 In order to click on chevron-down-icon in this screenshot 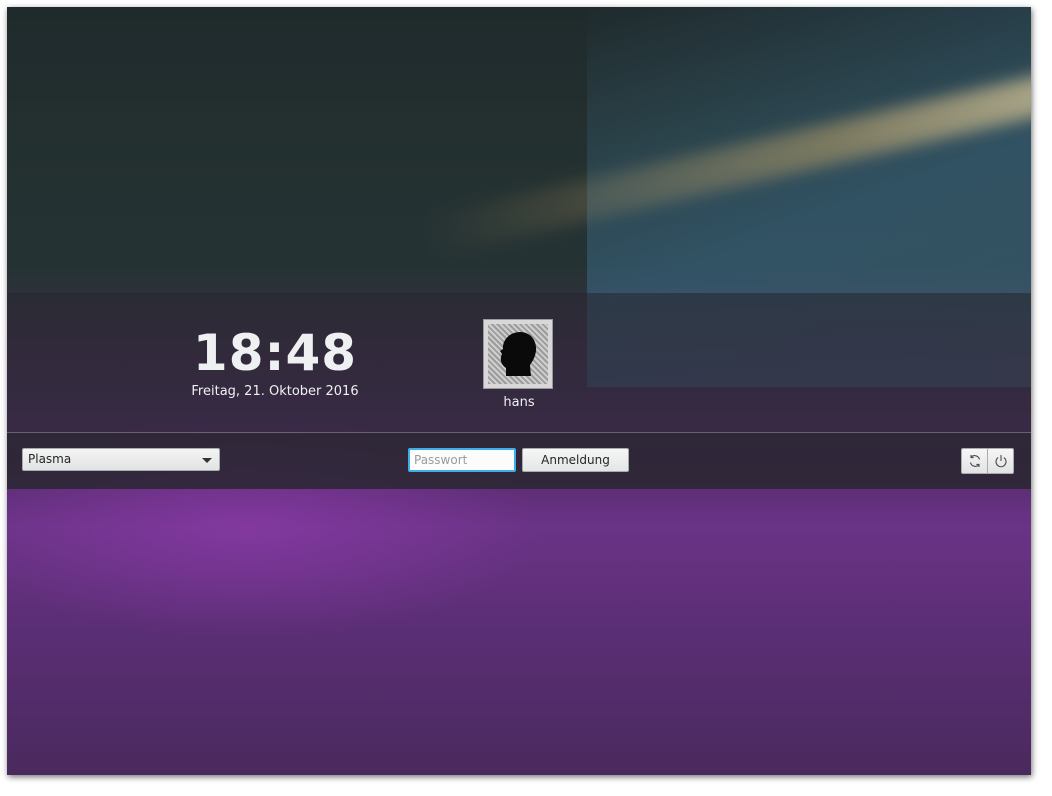, I will do `click(207, 460)`.